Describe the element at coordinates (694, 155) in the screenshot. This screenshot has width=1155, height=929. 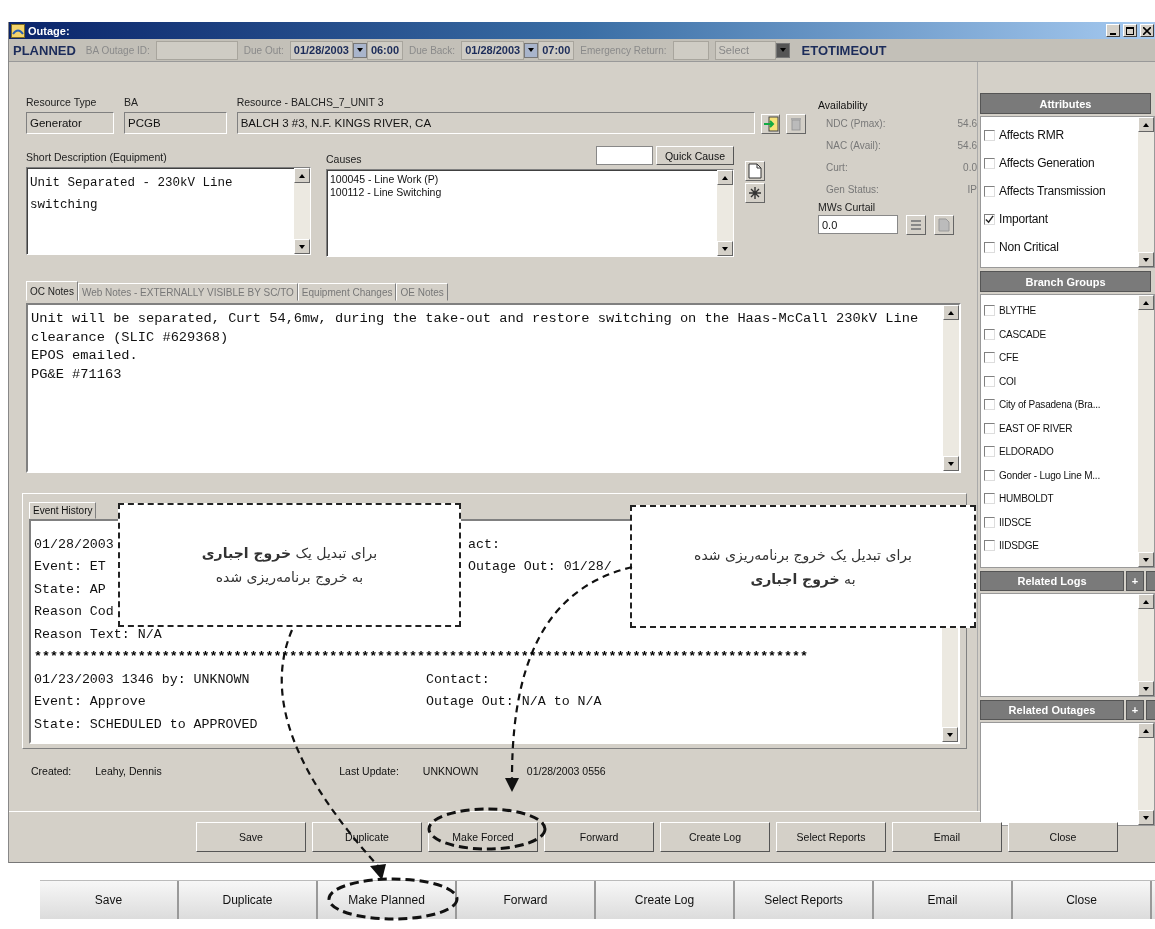
I see `quick-cause-button: Quick Cause` at that location.